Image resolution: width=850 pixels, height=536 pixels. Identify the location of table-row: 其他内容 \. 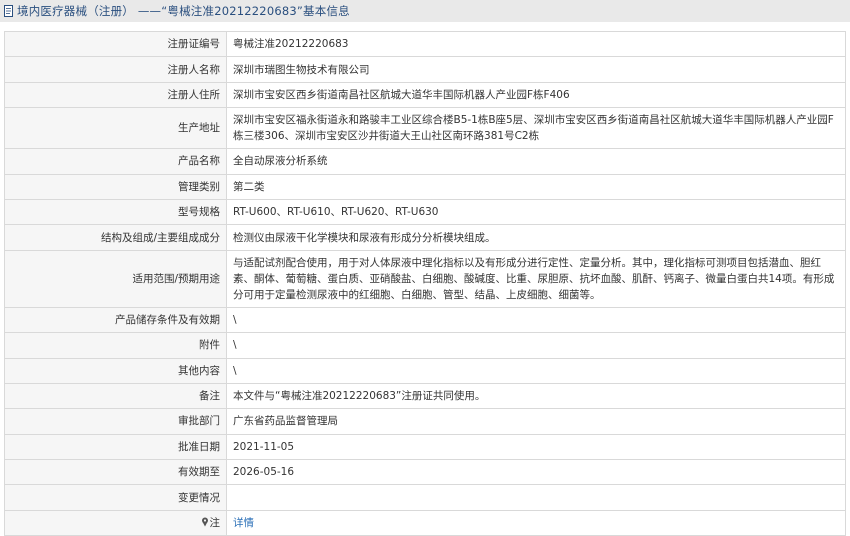
(425, 370).